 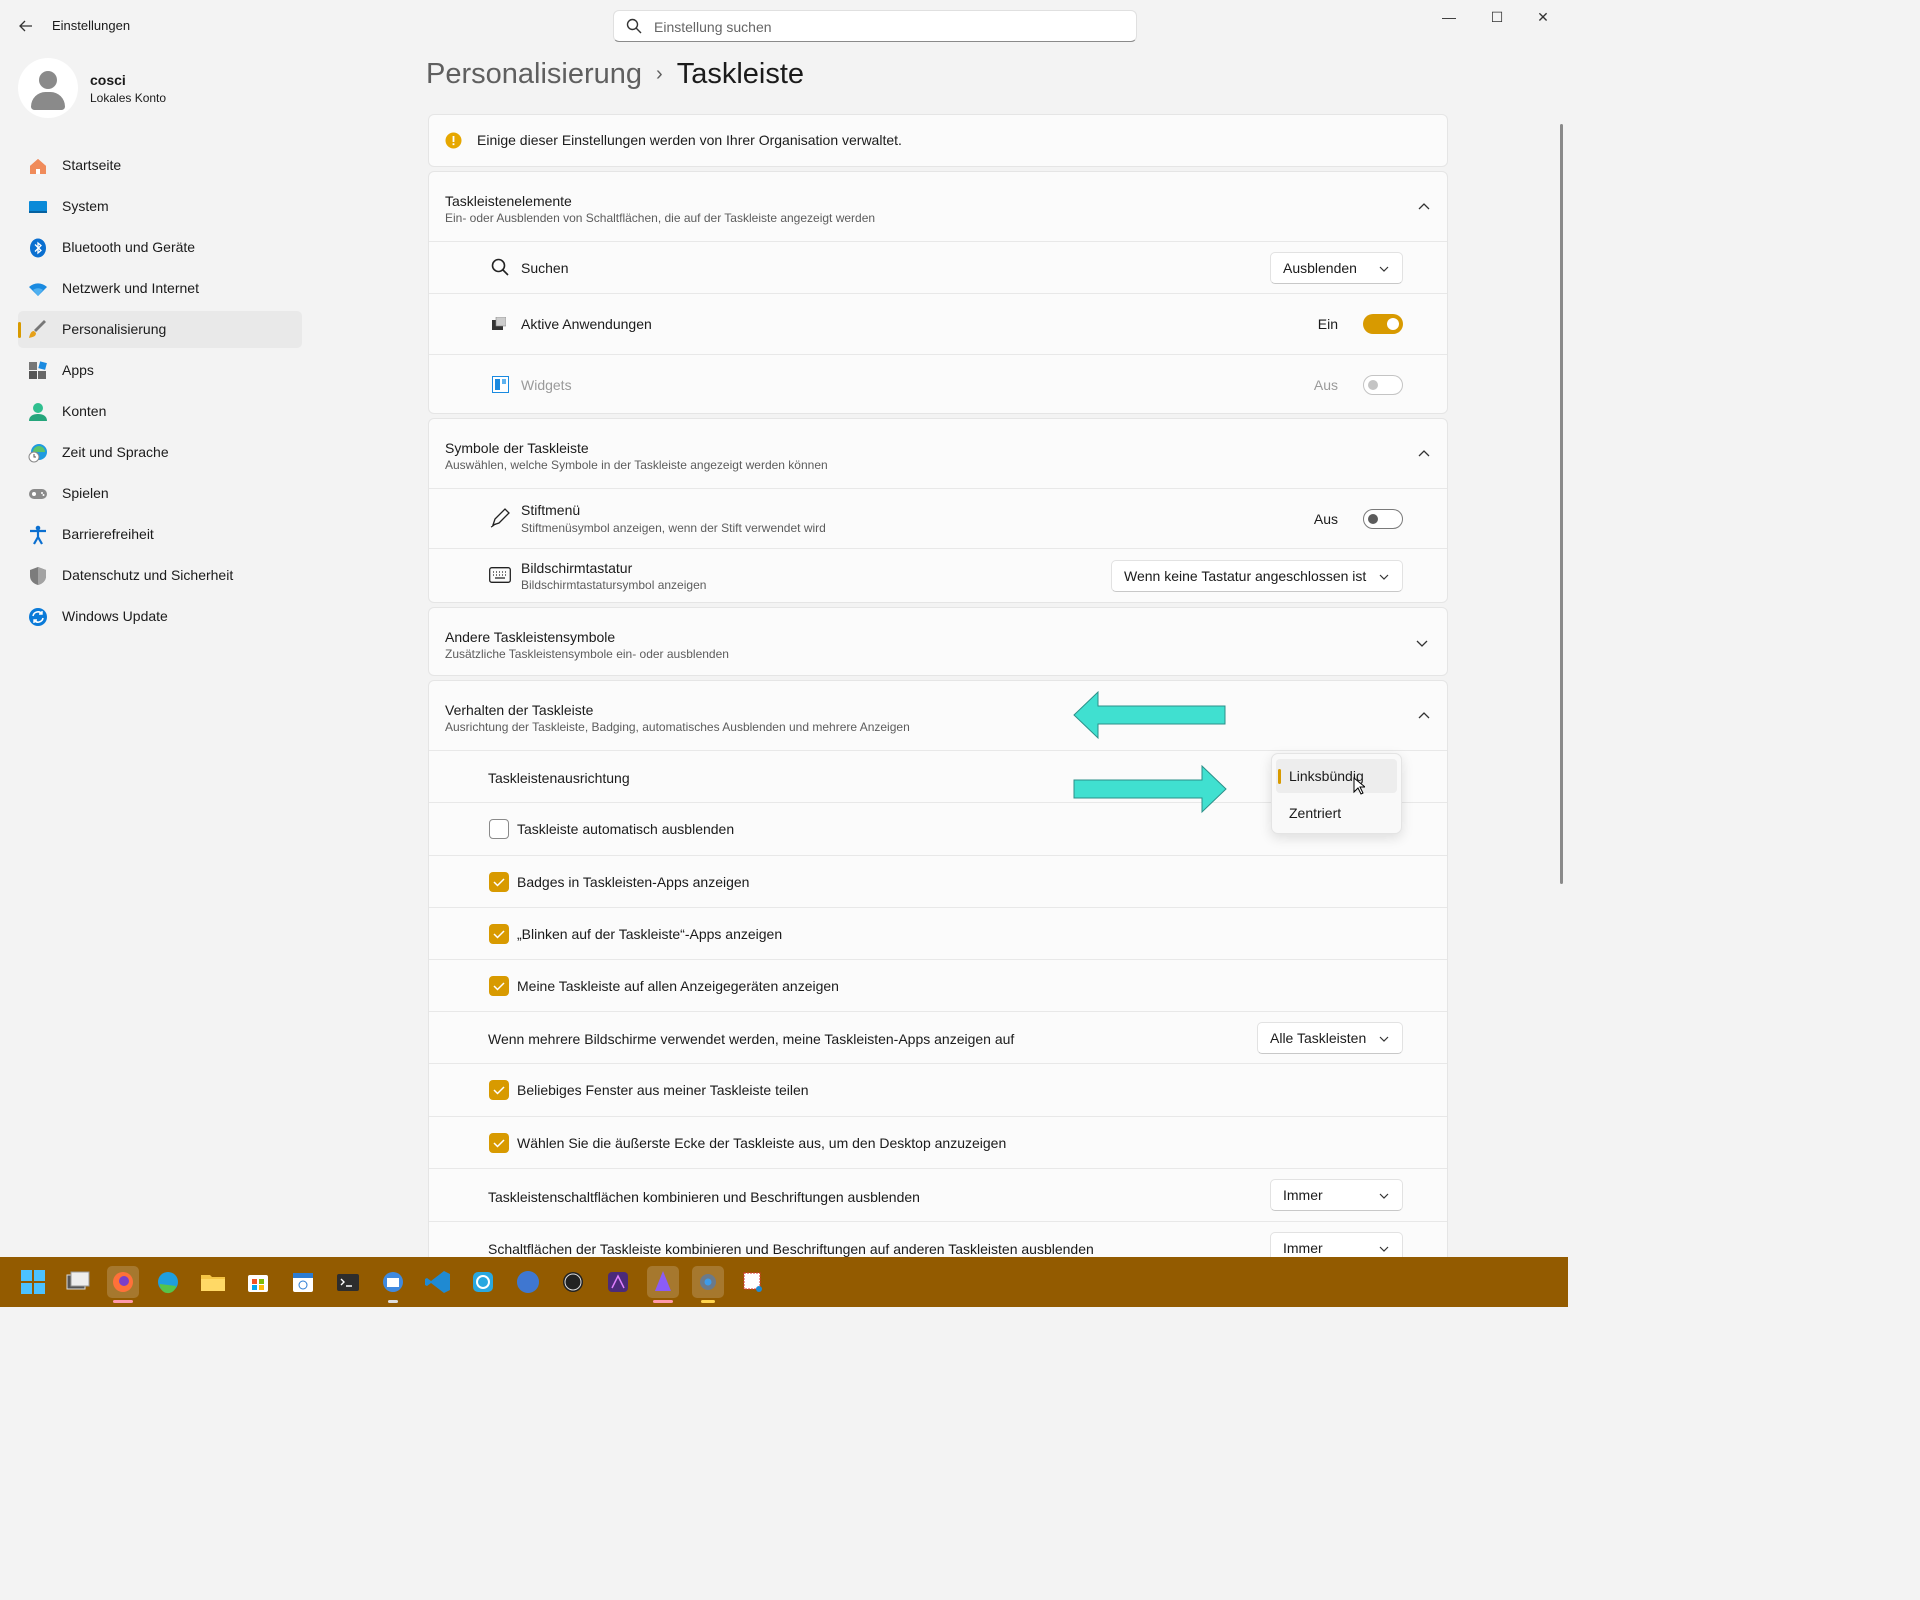 What do you see at coordinates (160, 206) in the screenshot?
I see `sidebar-item-system: System` at bounding box center [160, 206].